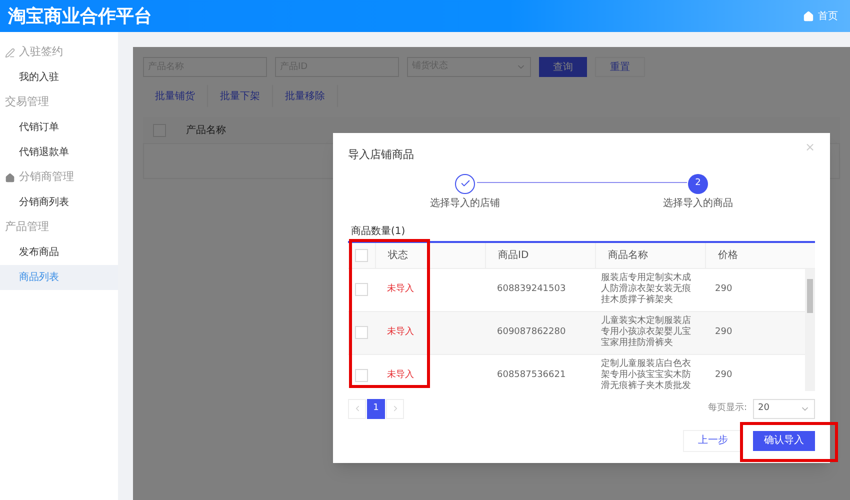  I want to click on menu-group-label: 入驻签约, so click(41, 52).